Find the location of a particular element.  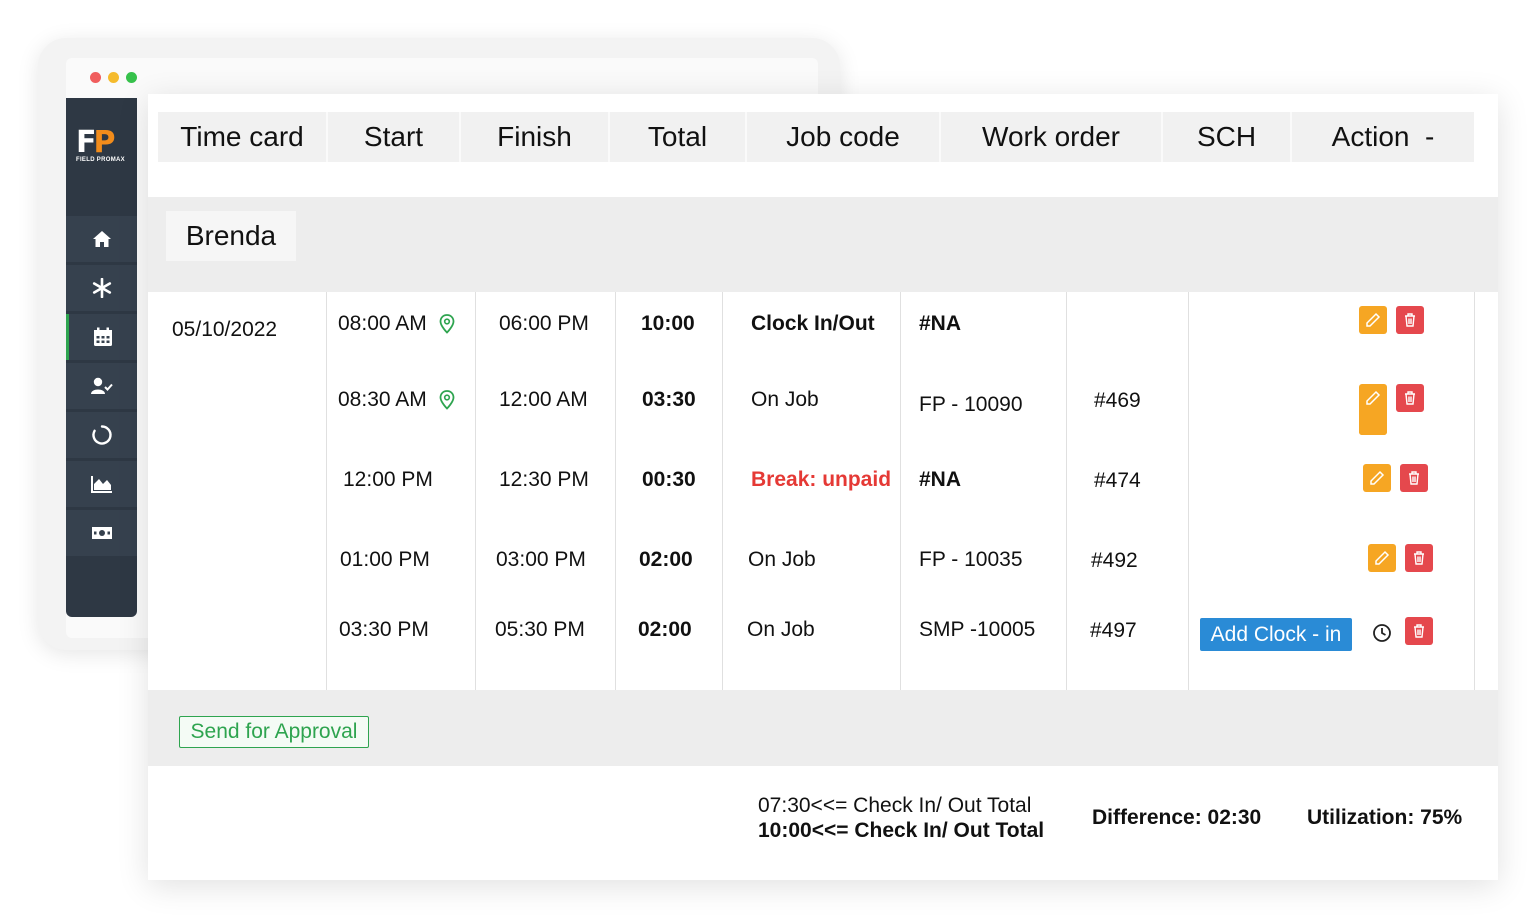

finish-time: 05:30 PM is located at coordinates (540, 629).